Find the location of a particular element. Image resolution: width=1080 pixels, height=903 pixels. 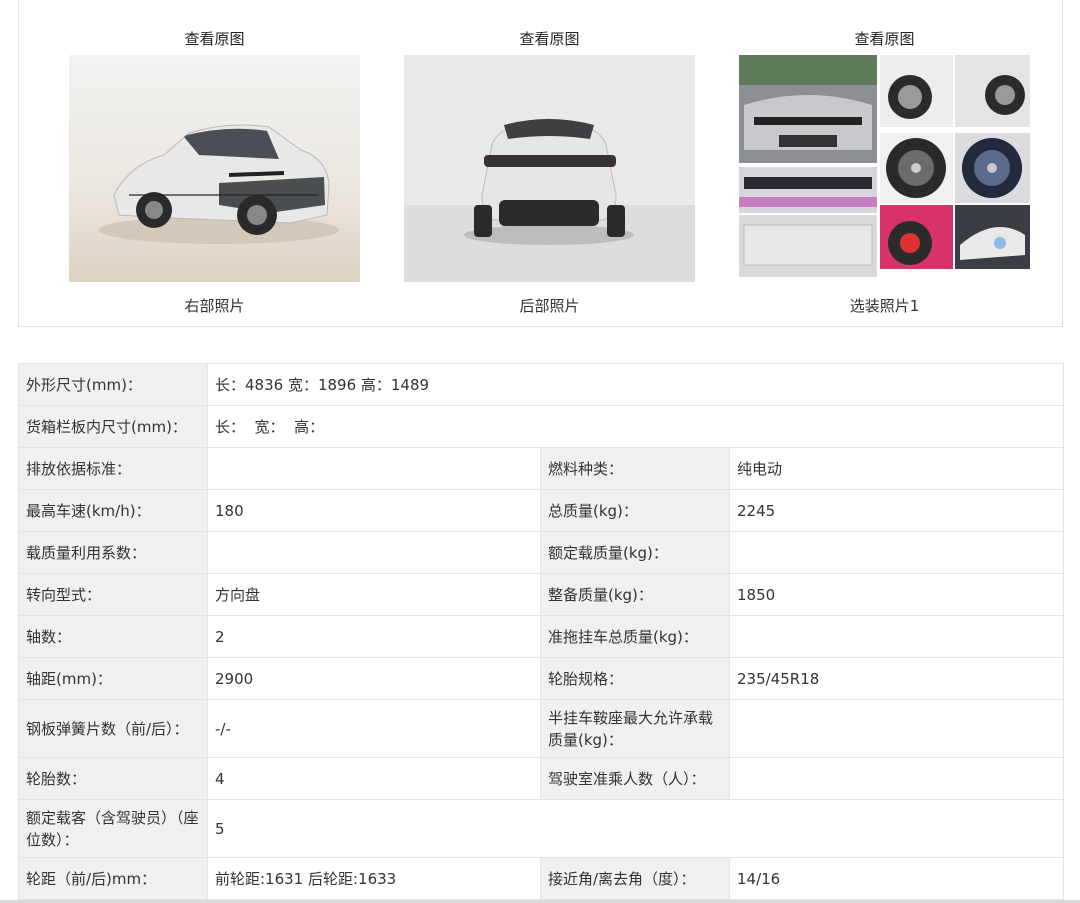

photo-caption: 选装照片1 is located at coordinates (884, 306).